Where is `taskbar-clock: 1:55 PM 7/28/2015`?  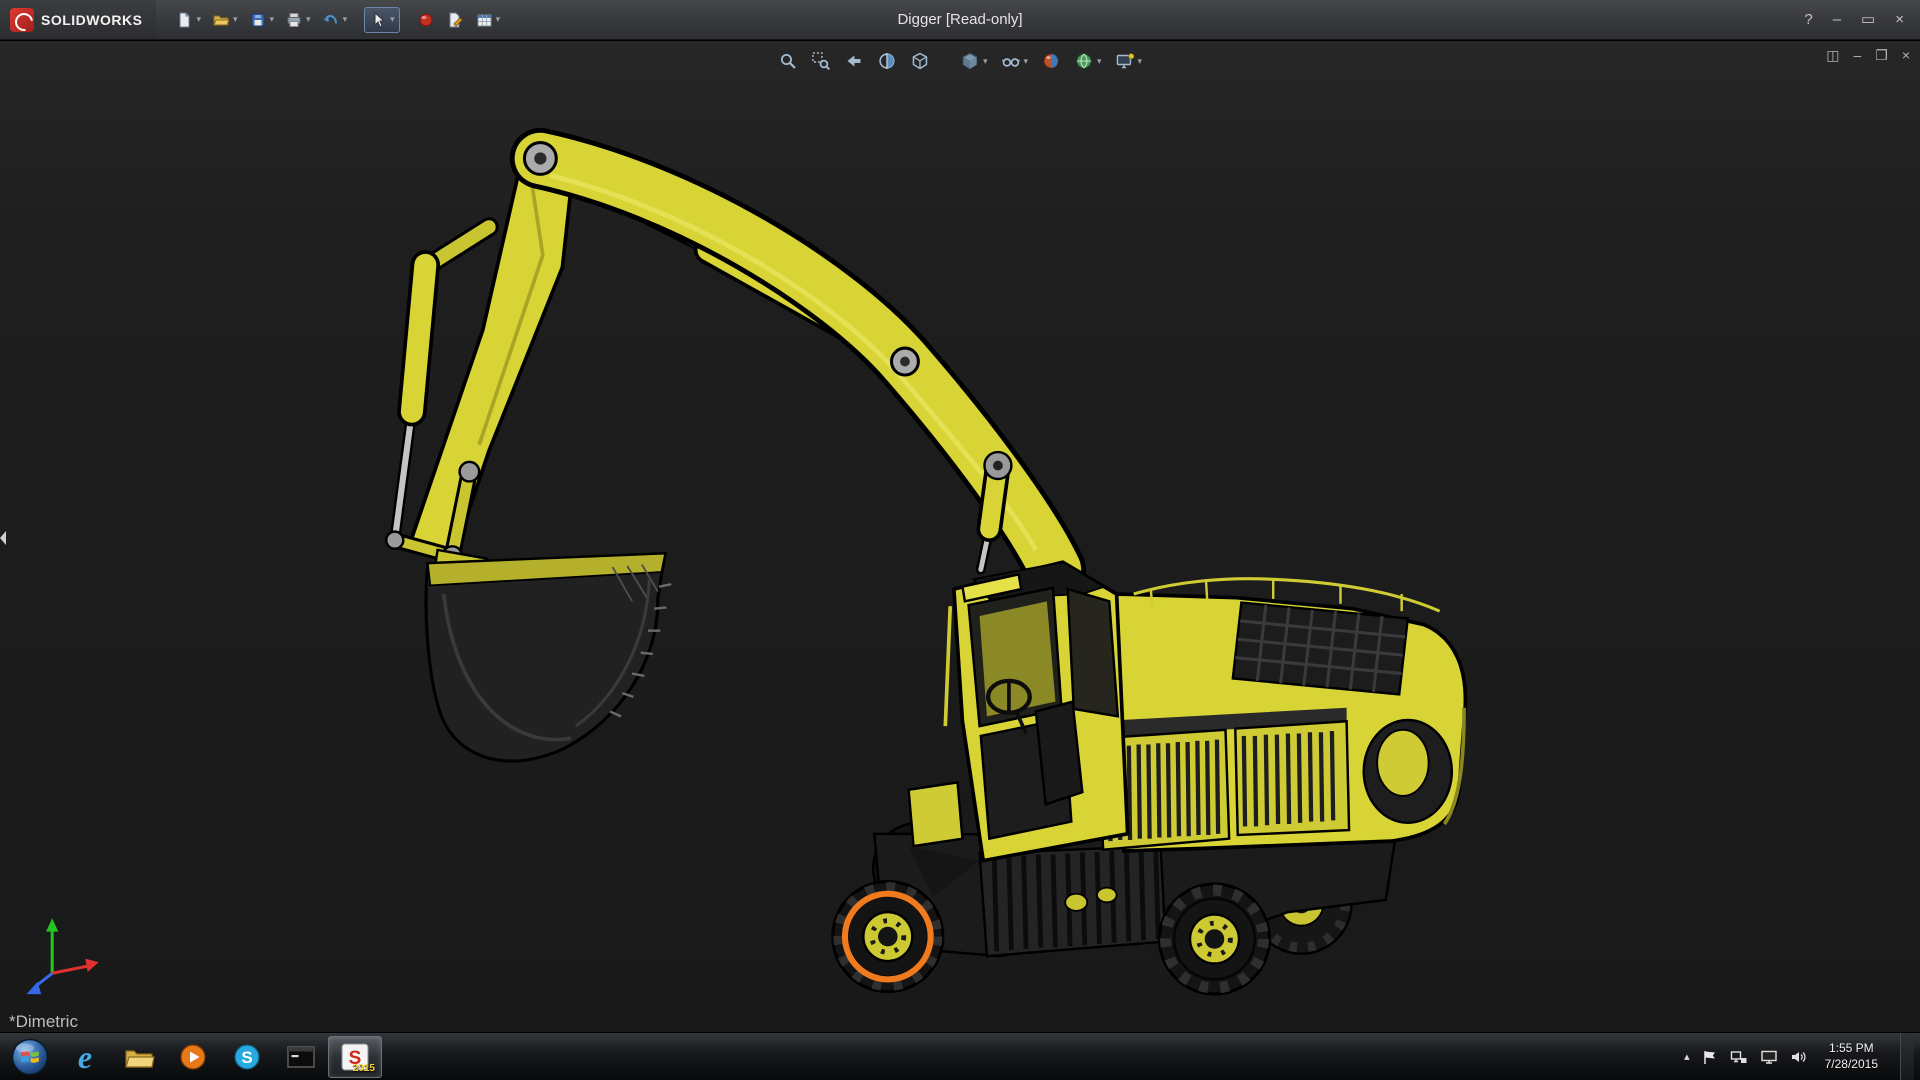 taskbar-clock: 1:55 PM 7/28/2015 is located at coordinates (1851, 1056).